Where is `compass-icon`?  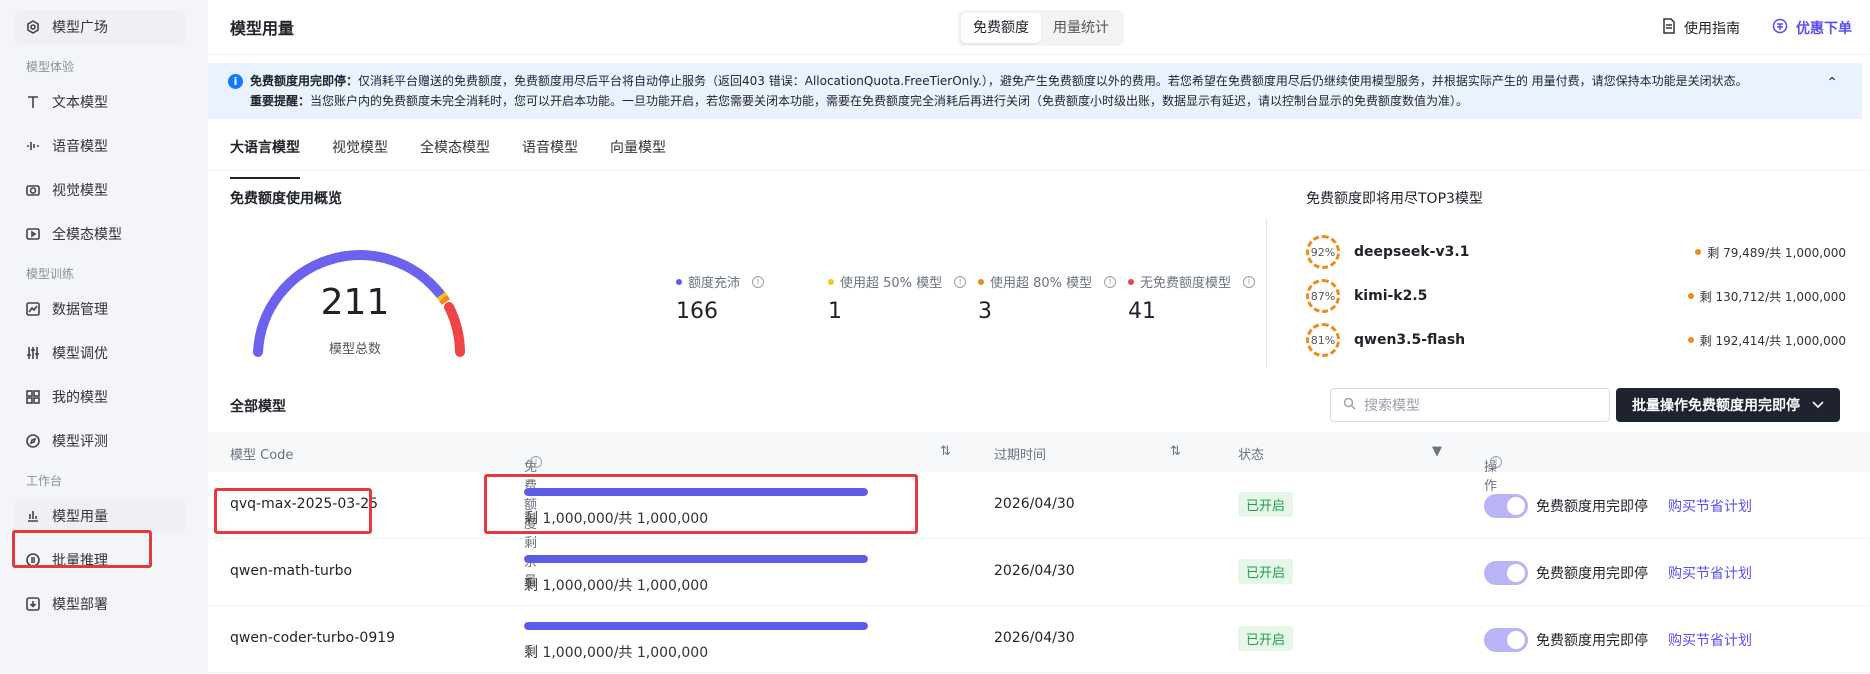 compass-icon is located at coordinates (33, 441).